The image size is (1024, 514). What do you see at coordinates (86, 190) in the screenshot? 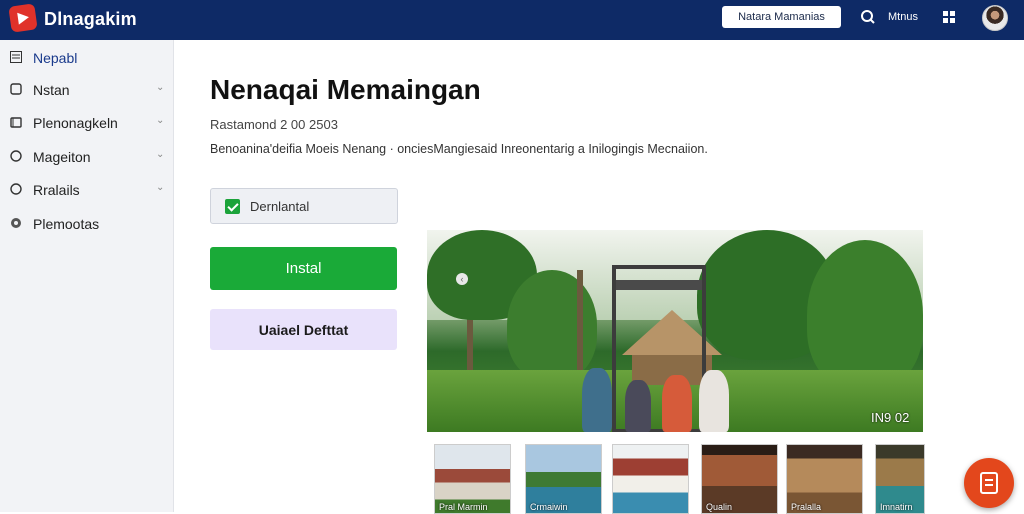
I see `sidebar-item-rralails: Rralails ⌄` at bounding box center [86, 190].